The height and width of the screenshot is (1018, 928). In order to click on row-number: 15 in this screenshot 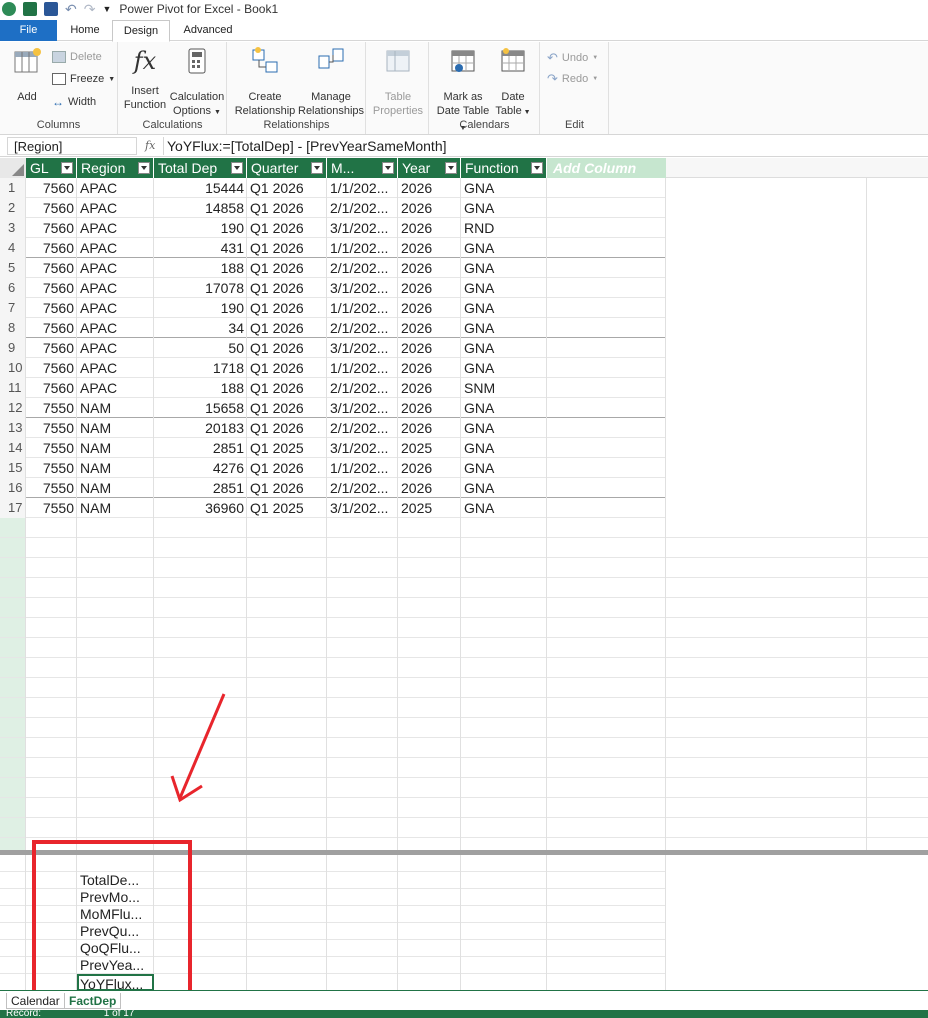, I will do `click(13, 468)`.